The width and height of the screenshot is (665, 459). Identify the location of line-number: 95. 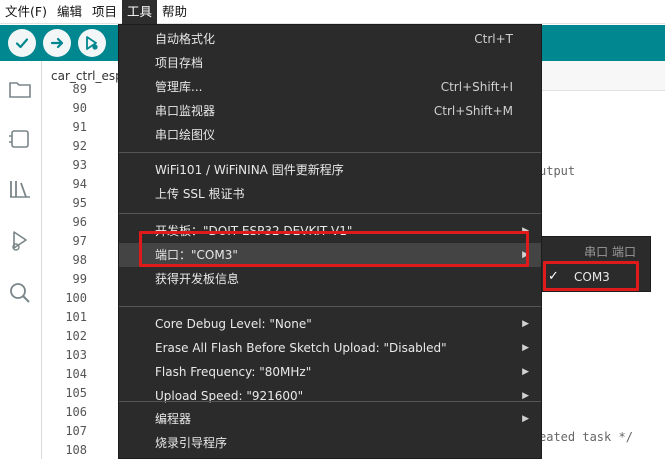
(79, 203).